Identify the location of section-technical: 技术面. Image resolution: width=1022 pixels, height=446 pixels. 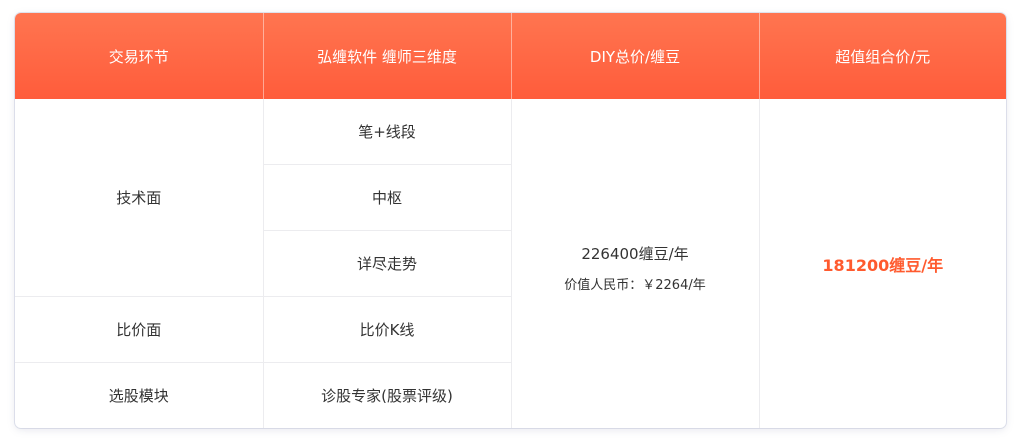
(139, 198).